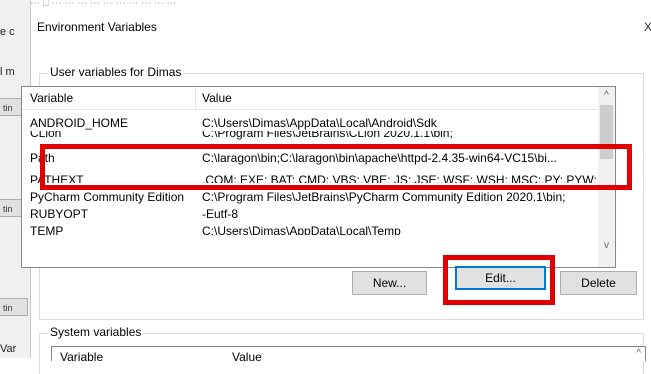 This screenshot has width=651, height=374. I want to click on system-variables-title: System variables, so click(96, 332).